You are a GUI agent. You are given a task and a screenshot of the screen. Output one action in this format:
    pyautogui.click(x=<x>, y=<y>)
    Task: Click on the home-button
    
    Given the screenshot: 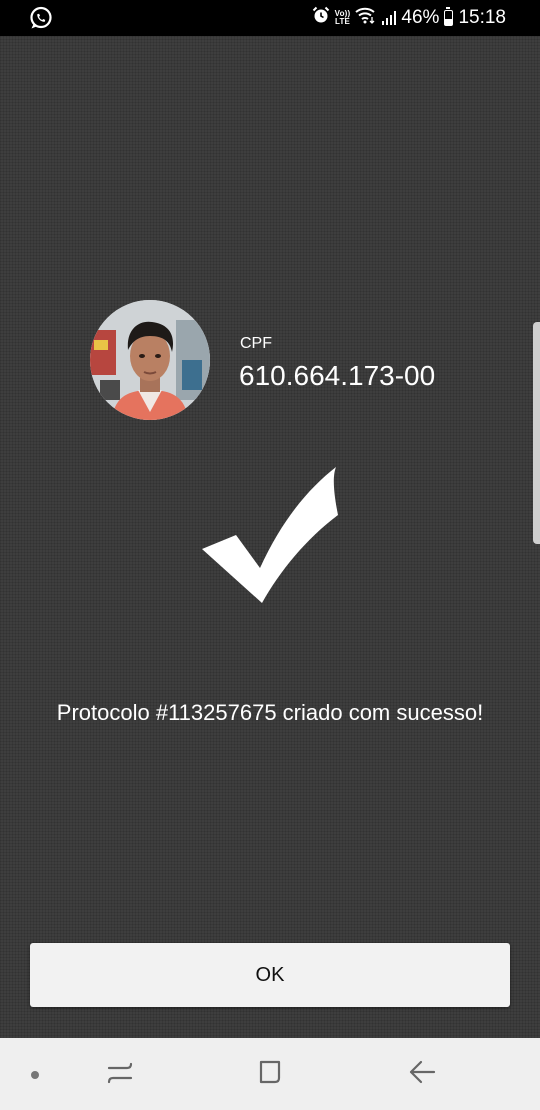 What is the action you would take?
    pyautogui.click(x=270, y=1074)
    